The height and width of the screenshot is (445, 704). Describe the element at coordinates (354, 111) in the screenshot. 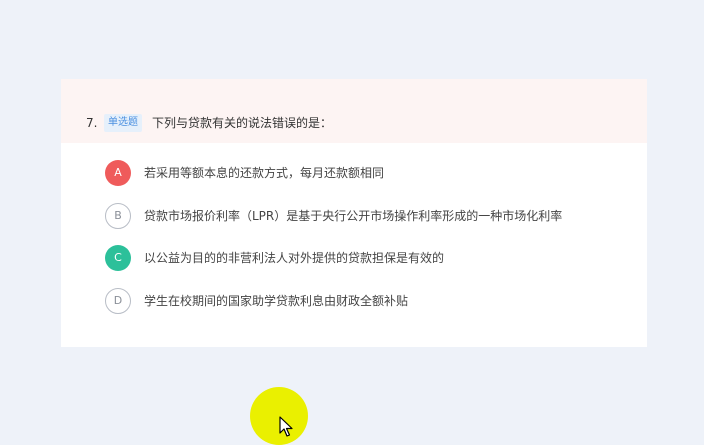

I see `question-header: 7. 单选题 下列与贷款有关的说法错误的是：` at that location.